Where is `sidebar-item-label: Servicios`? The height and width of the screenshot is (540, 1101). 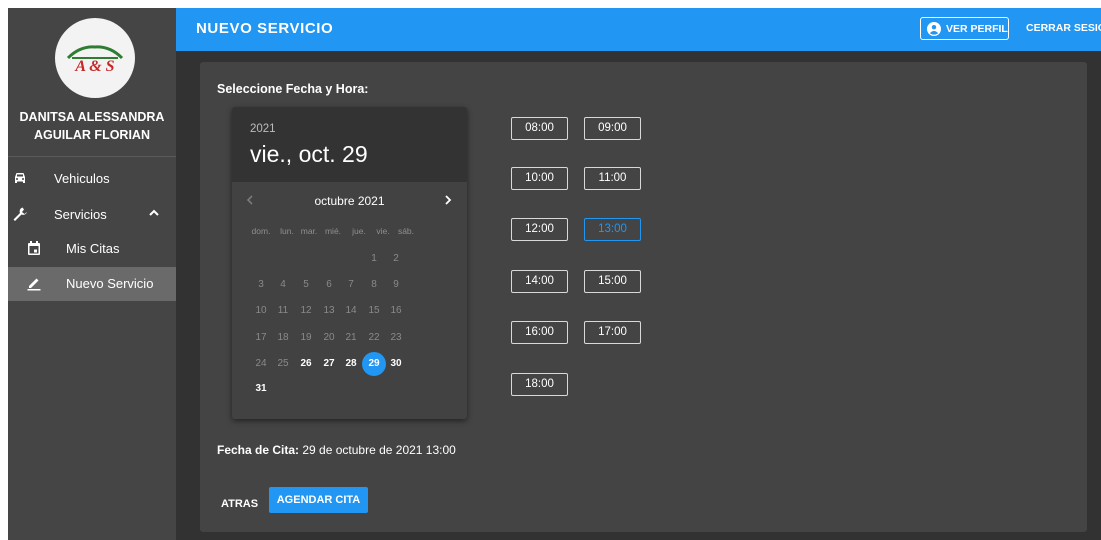
sidebar-item-label: Servicios is located at coordinates (80, 214).